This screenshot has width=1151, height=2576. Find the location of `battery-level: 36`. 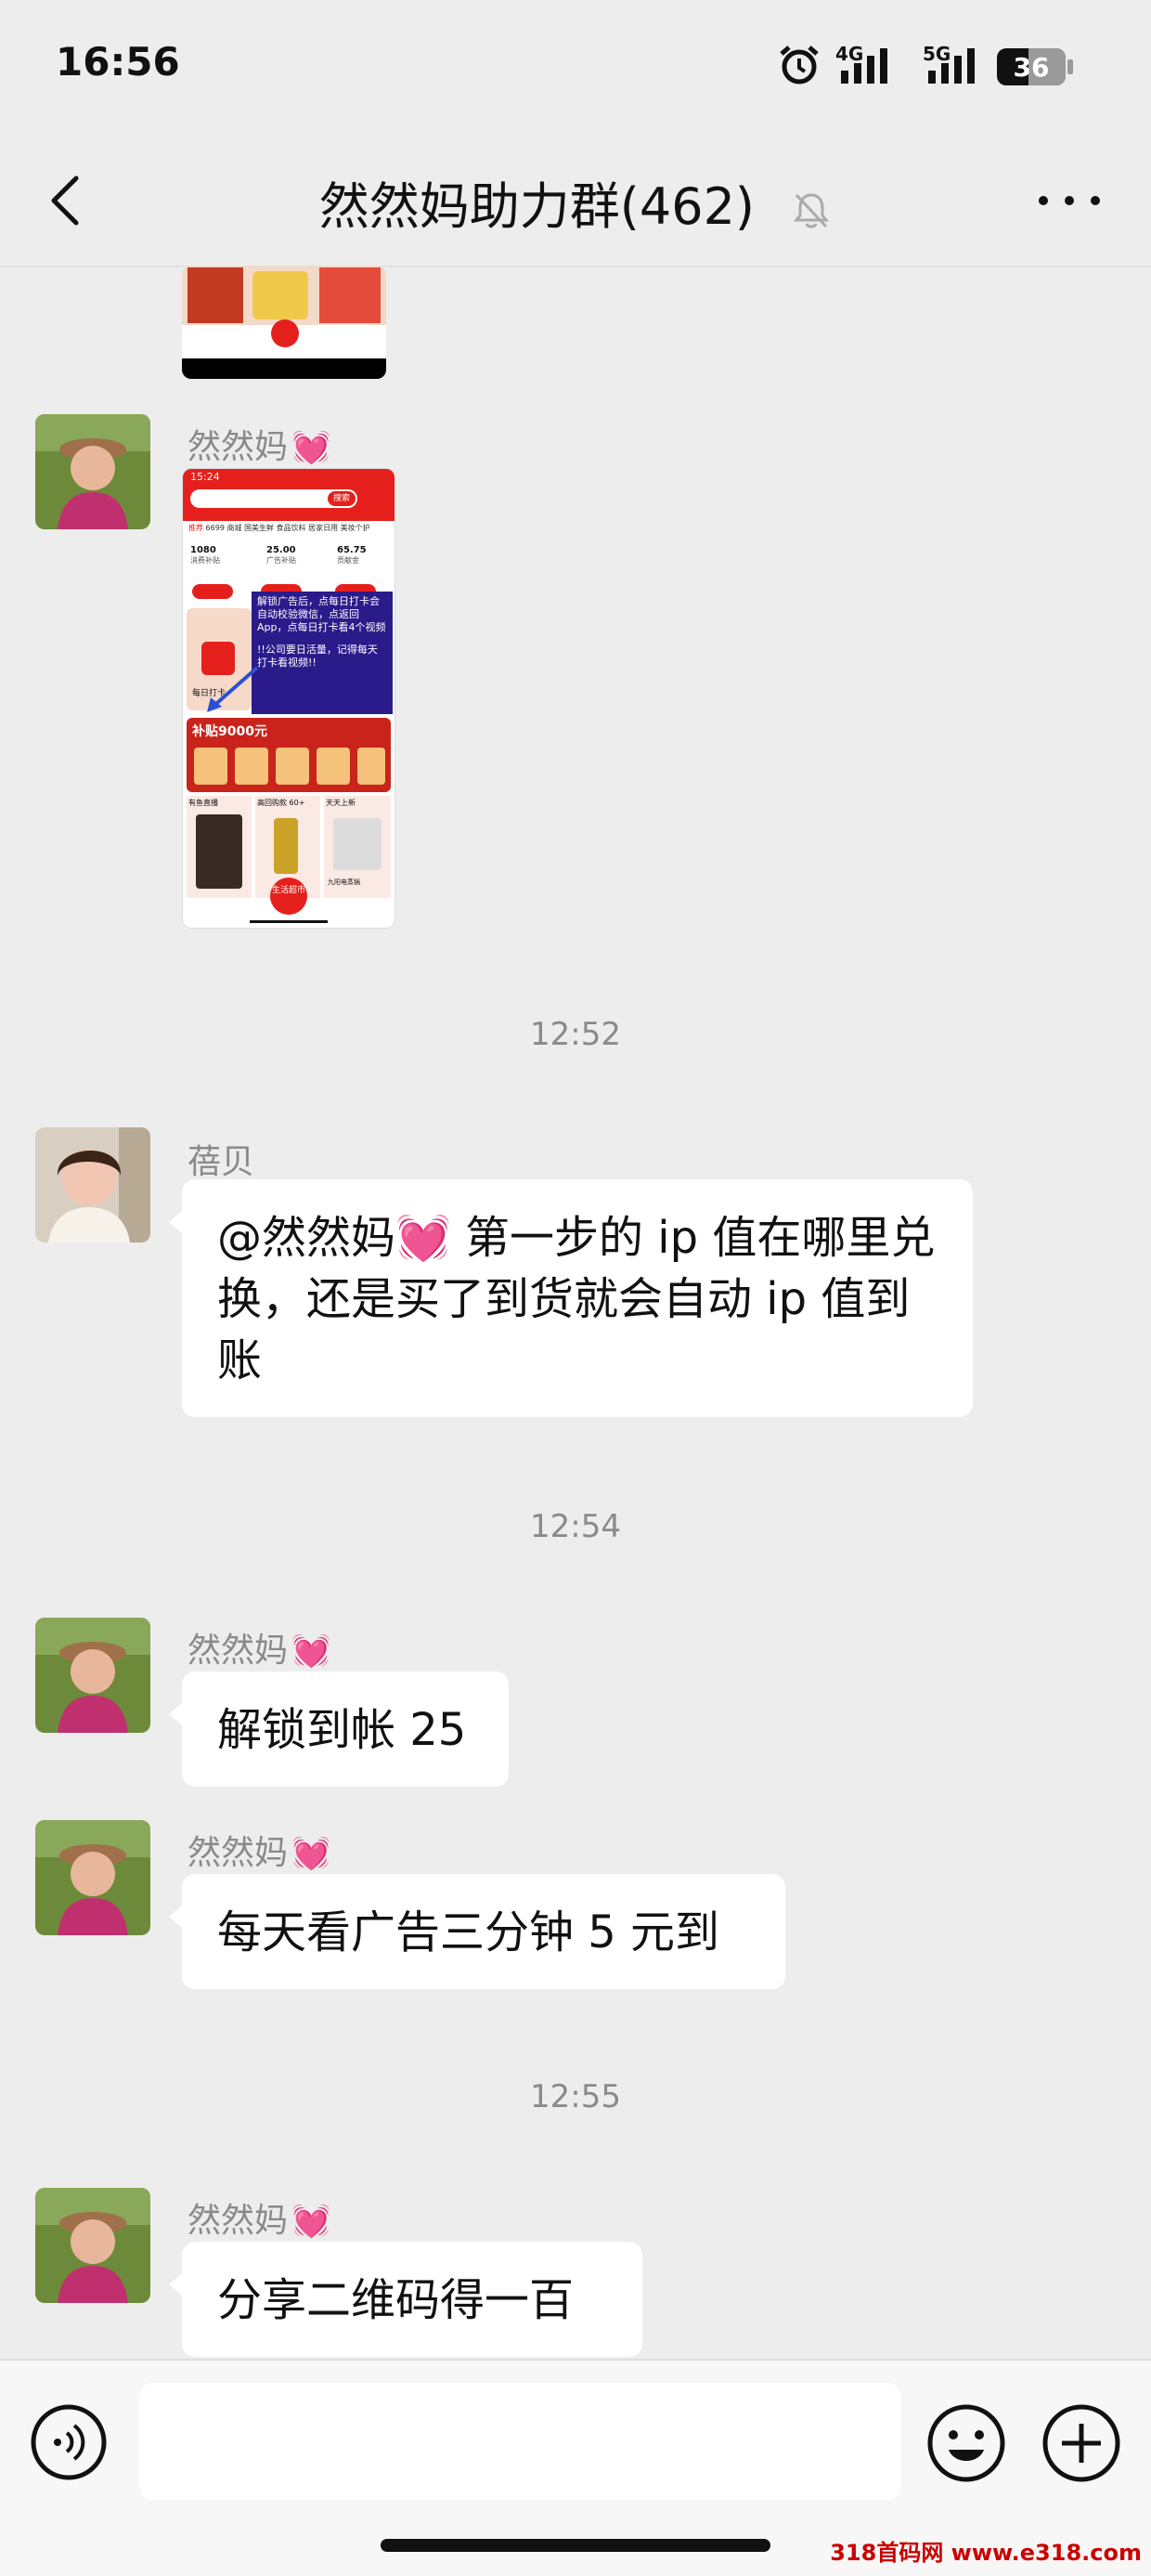

battery-level: 36 is located at coordinates (1031, 67).